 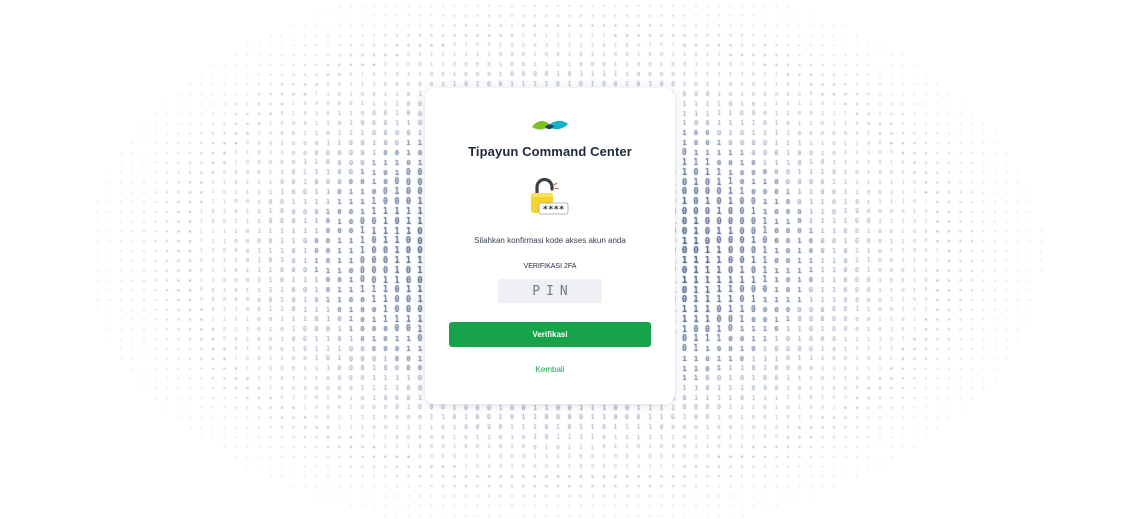 What do you see at coordinates (550, 266) in the screenshot?
I see `pin-field-label: VERIFIKASI 2FA` at bounding box center [550, 266].